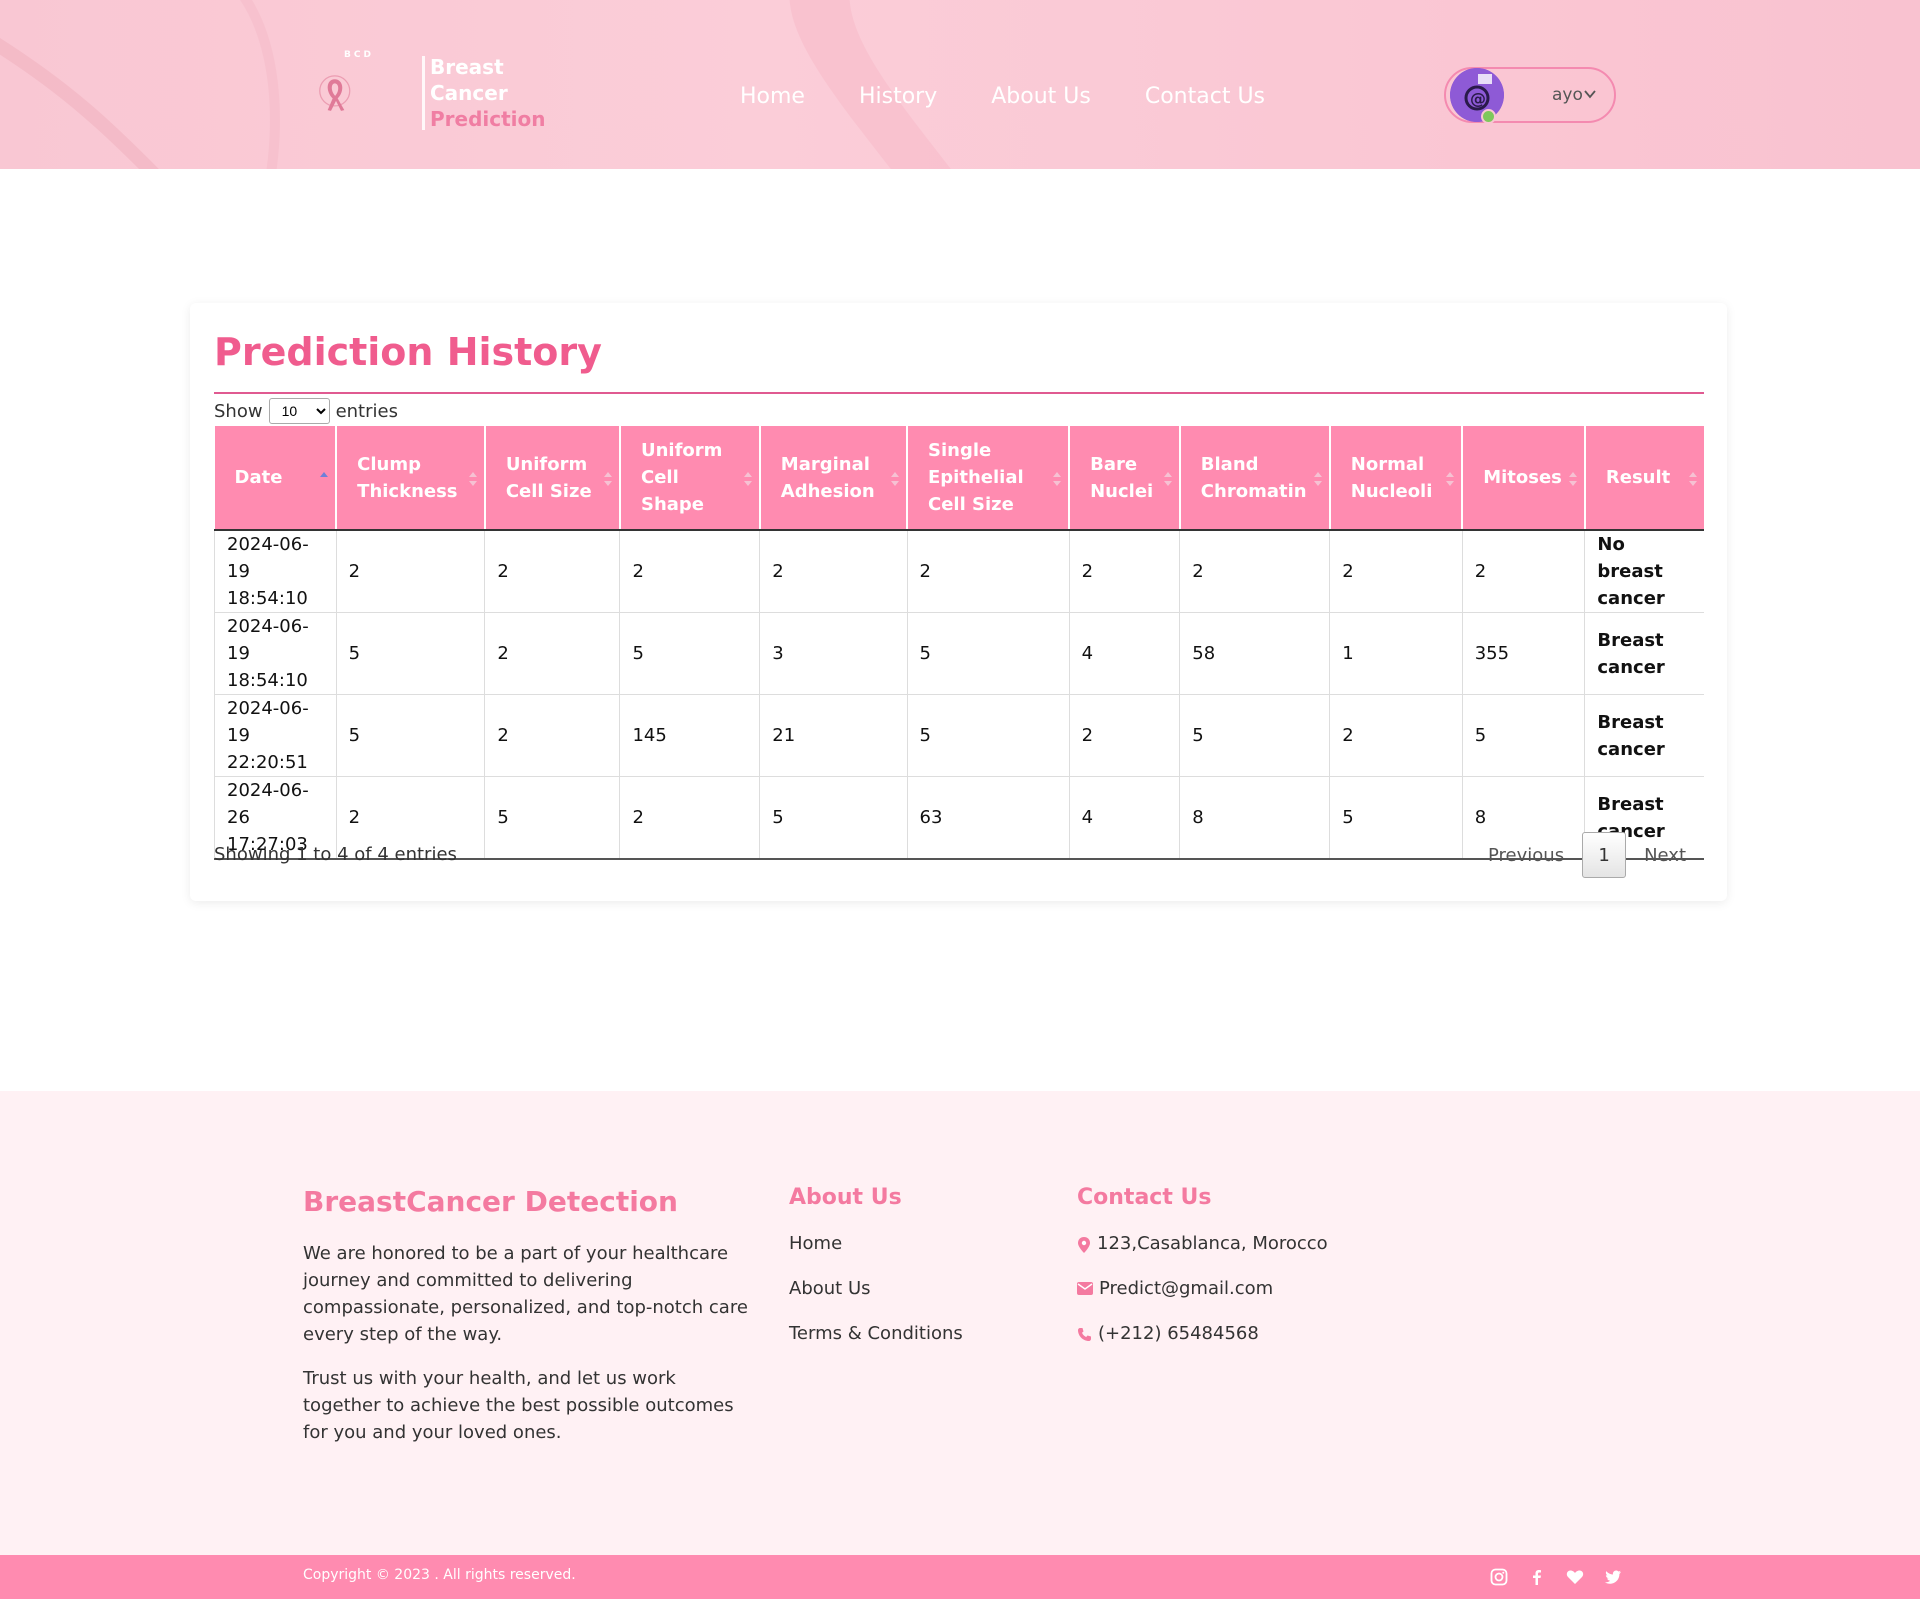  I want to click on column-header-uniform-cell-shape: Uniform Cell Shape, so click(690, 478).